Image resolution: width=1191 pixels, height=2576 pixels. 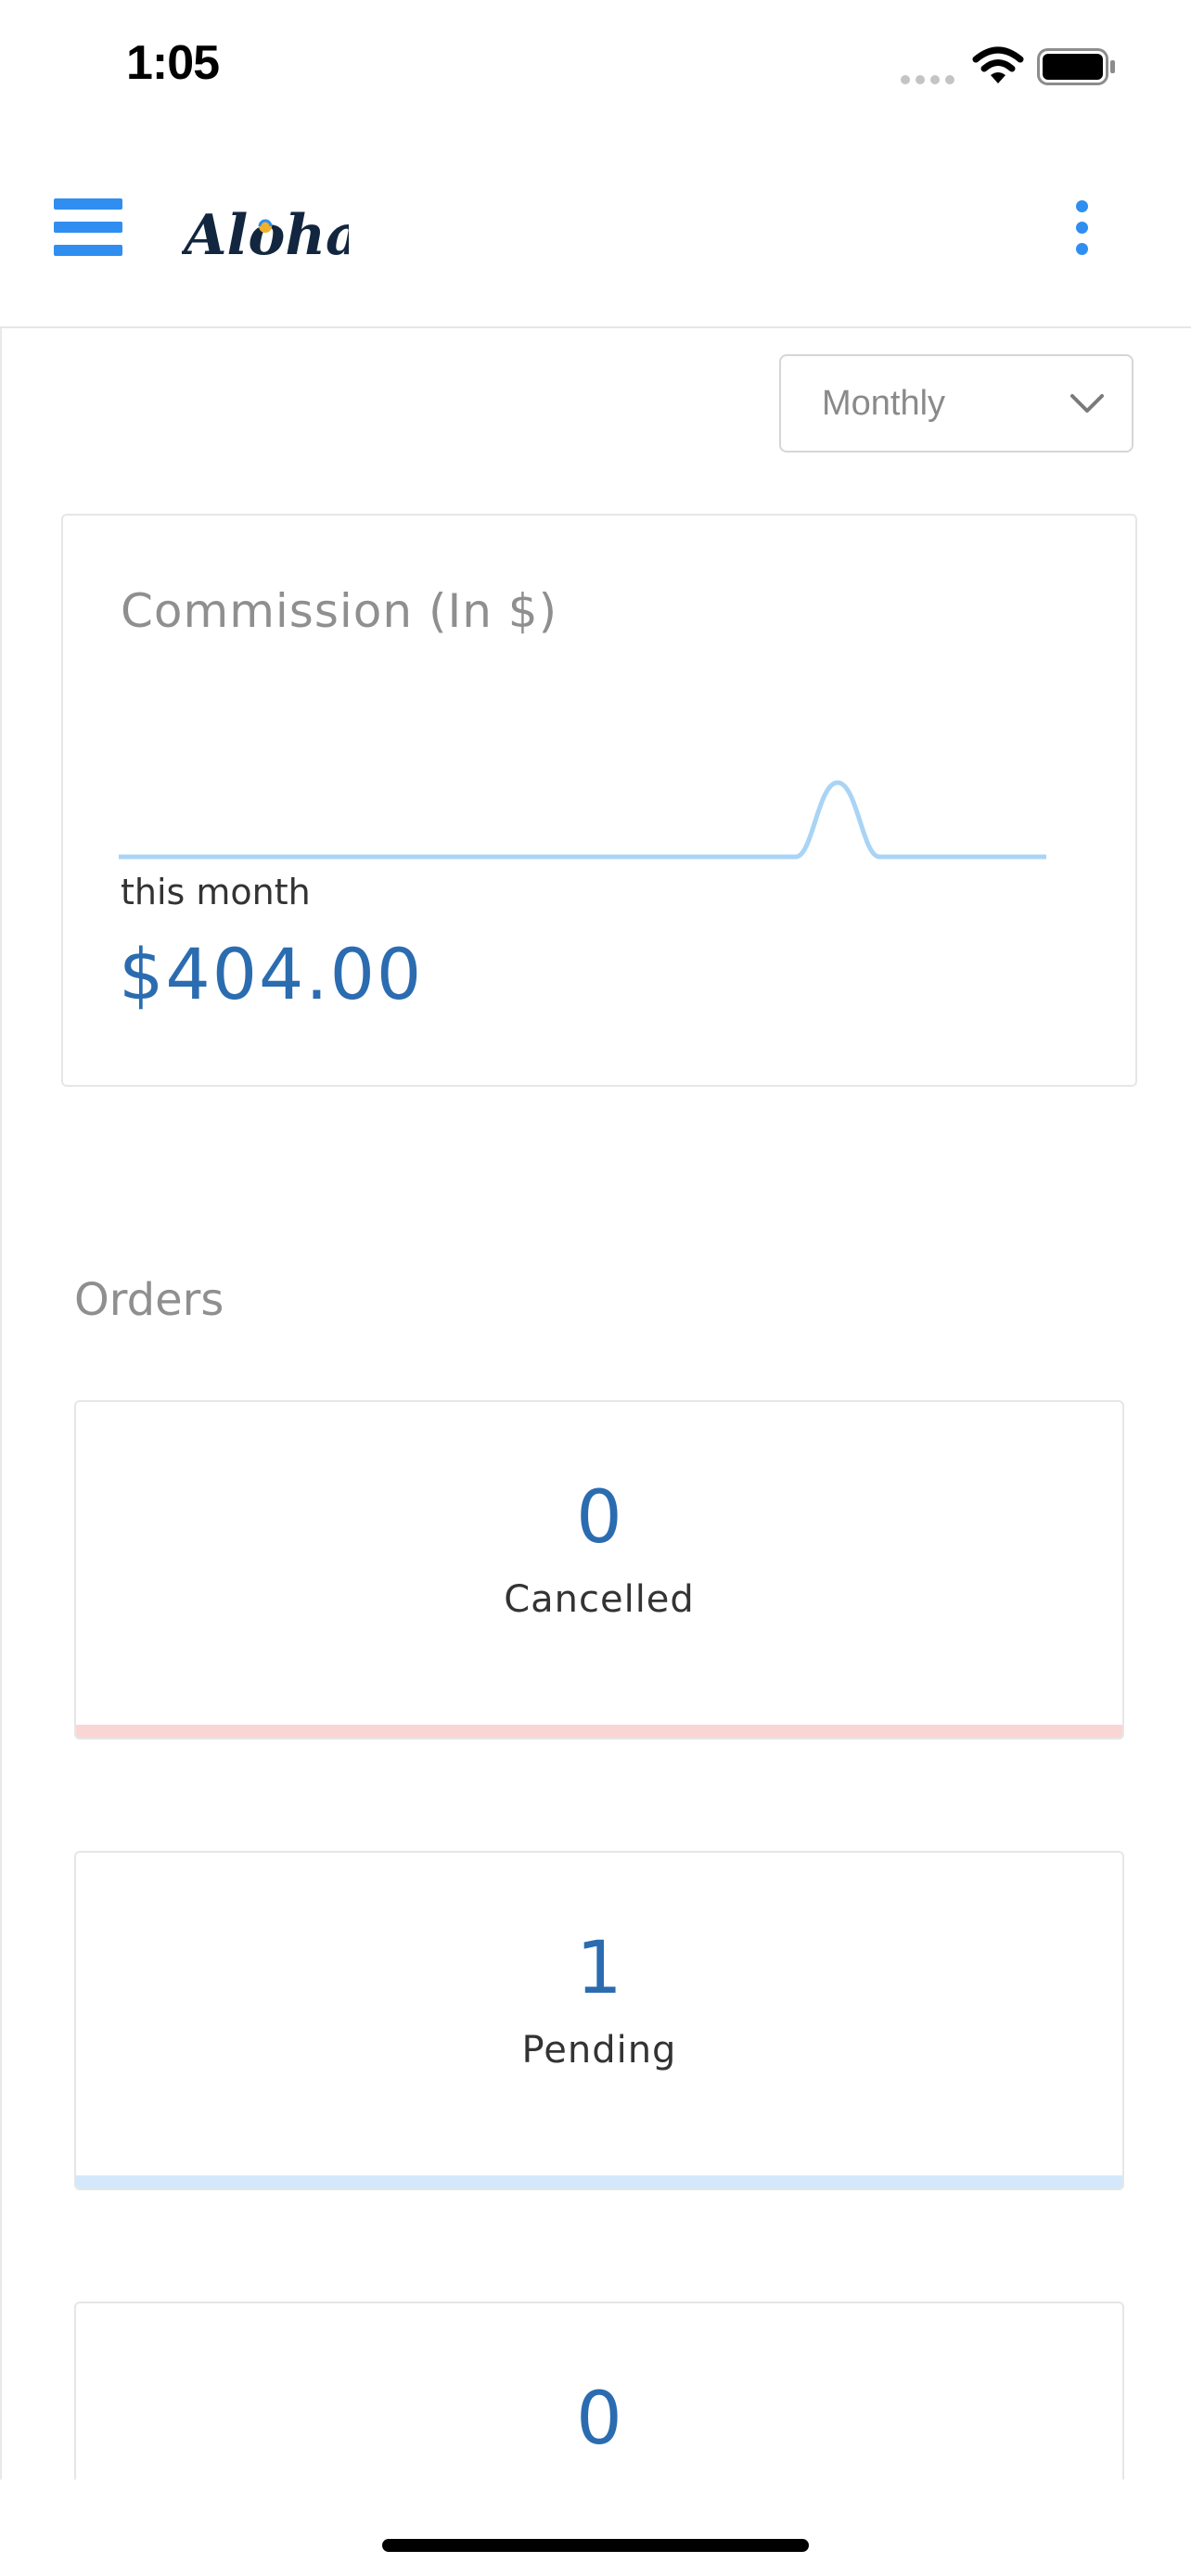 I want to click on wifi-icon, so click(x=998, y=64).